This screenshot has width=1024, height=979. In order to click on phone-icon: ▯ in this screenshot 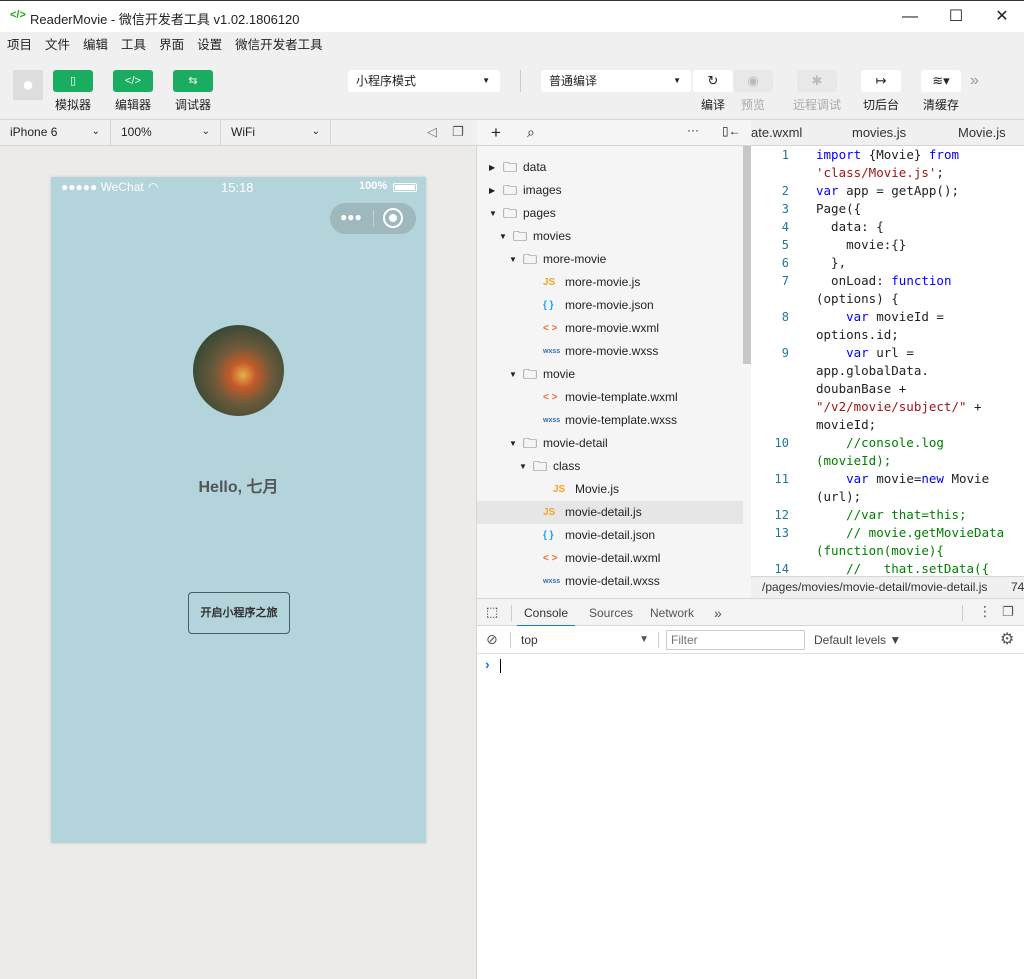, I will do `click(73, 81)`.